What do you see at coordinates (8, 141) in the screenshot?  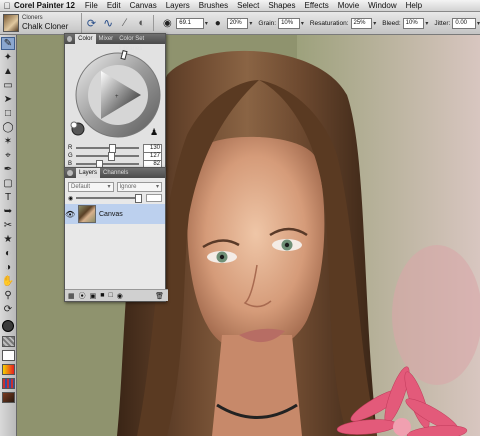 I see `magic-wand-tool-icon: ✶` at bounding box center [8, 141].